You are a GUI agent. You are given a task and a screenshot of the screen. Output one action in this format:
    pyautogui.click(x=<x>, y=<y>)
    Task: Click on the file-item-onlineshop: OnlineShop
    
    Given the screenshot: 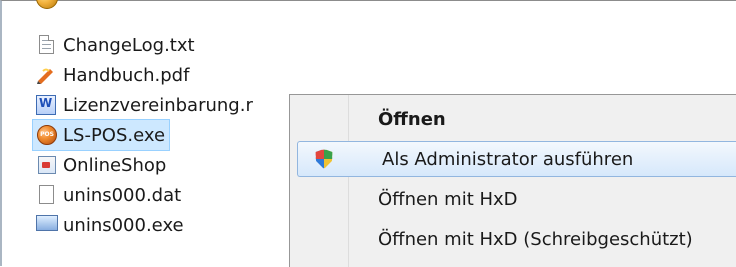 What is the action you would take?
    pyautogui.click(x=101, y=165)
    